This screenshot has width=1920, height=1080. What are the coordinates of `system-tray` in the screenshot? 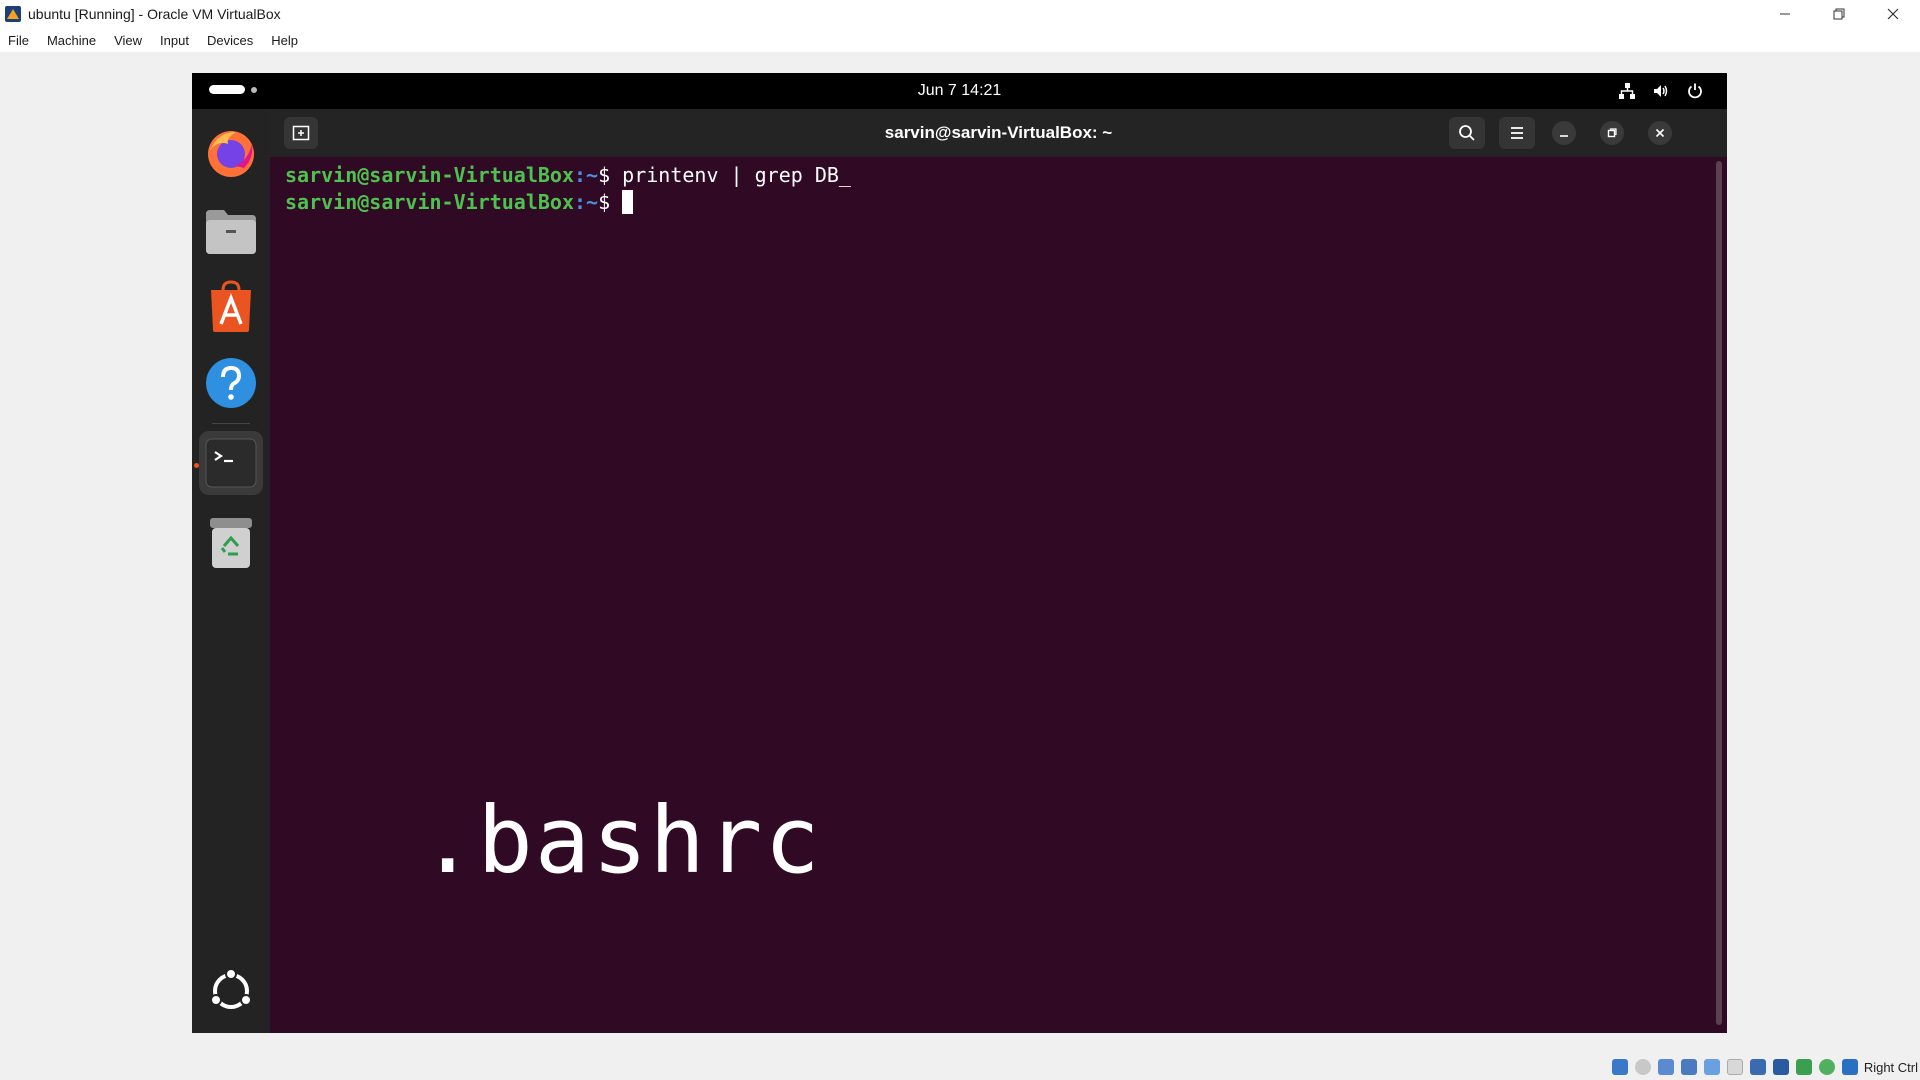 It's located at (1654, 91).